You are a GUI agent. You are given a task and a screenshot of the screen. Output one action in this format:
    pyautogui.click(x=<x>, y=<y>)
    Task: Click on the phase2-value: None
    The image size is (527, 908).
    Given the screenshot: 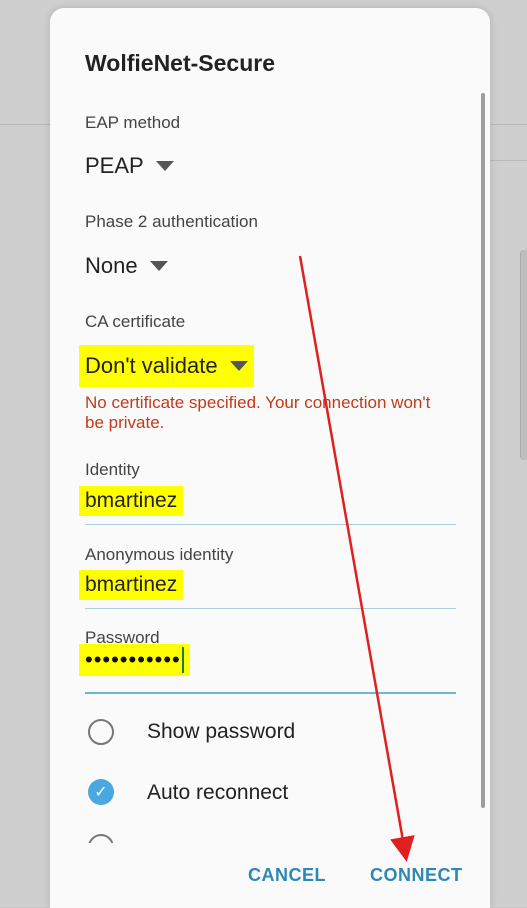 What is the action you would take?
    pyautogui.click(x=111, y=265)
    